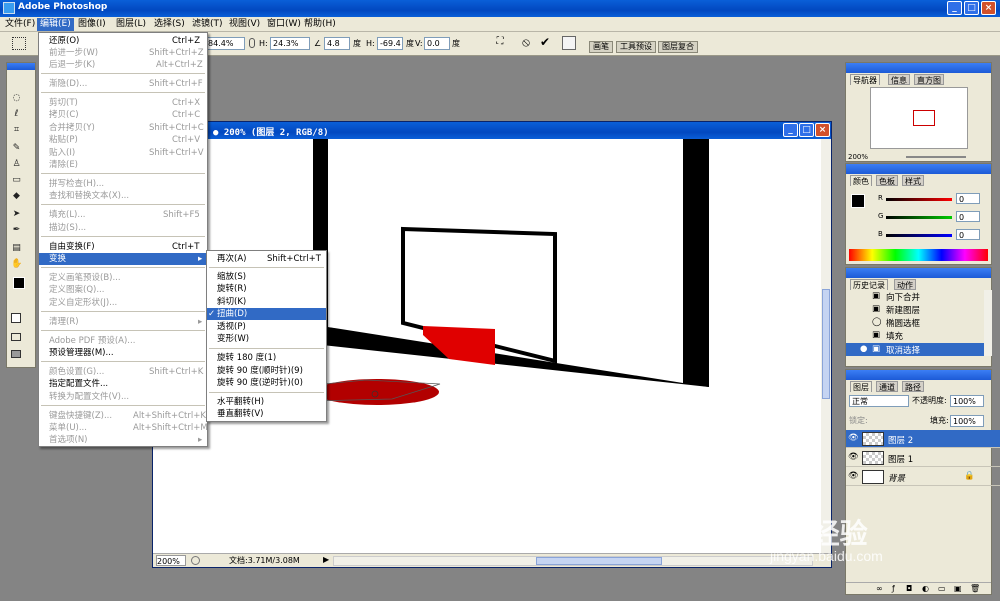 The image size is (1000, 601). Describe the element at coordinates (16, 98) in the screenshot. I see `marquee-tool-icon: ◌` at that location.